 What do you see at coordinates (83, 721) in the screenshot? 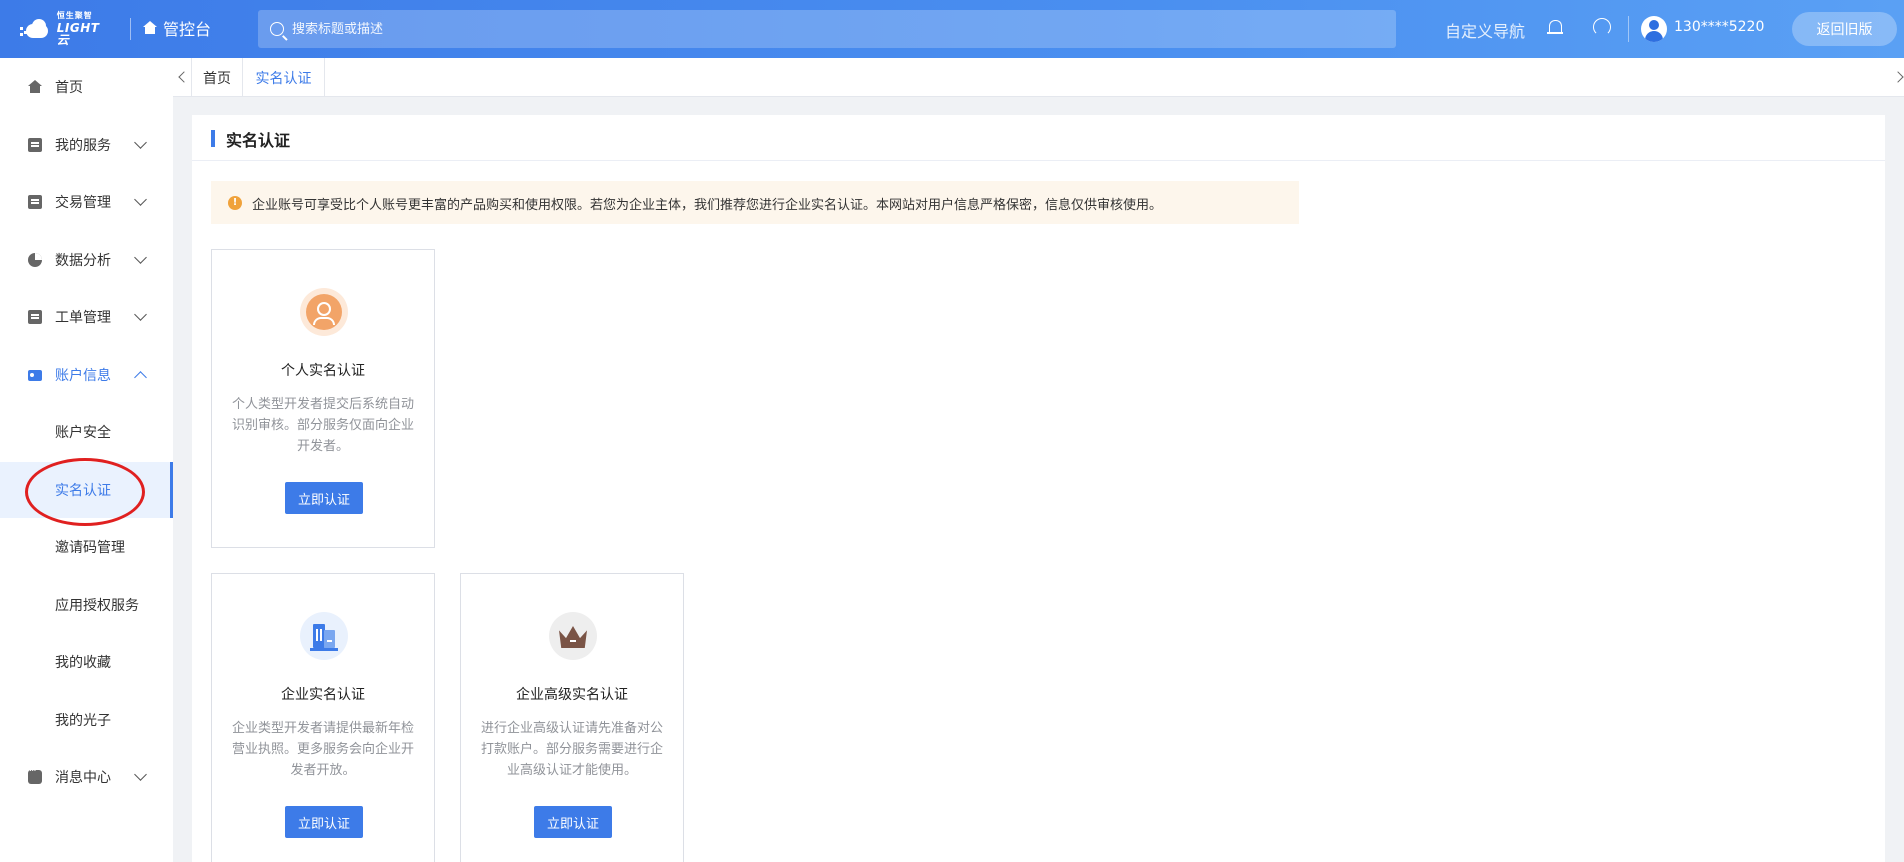
I see `sidebar-subitem-label: 我的光子` at bounding box center [83, 721].